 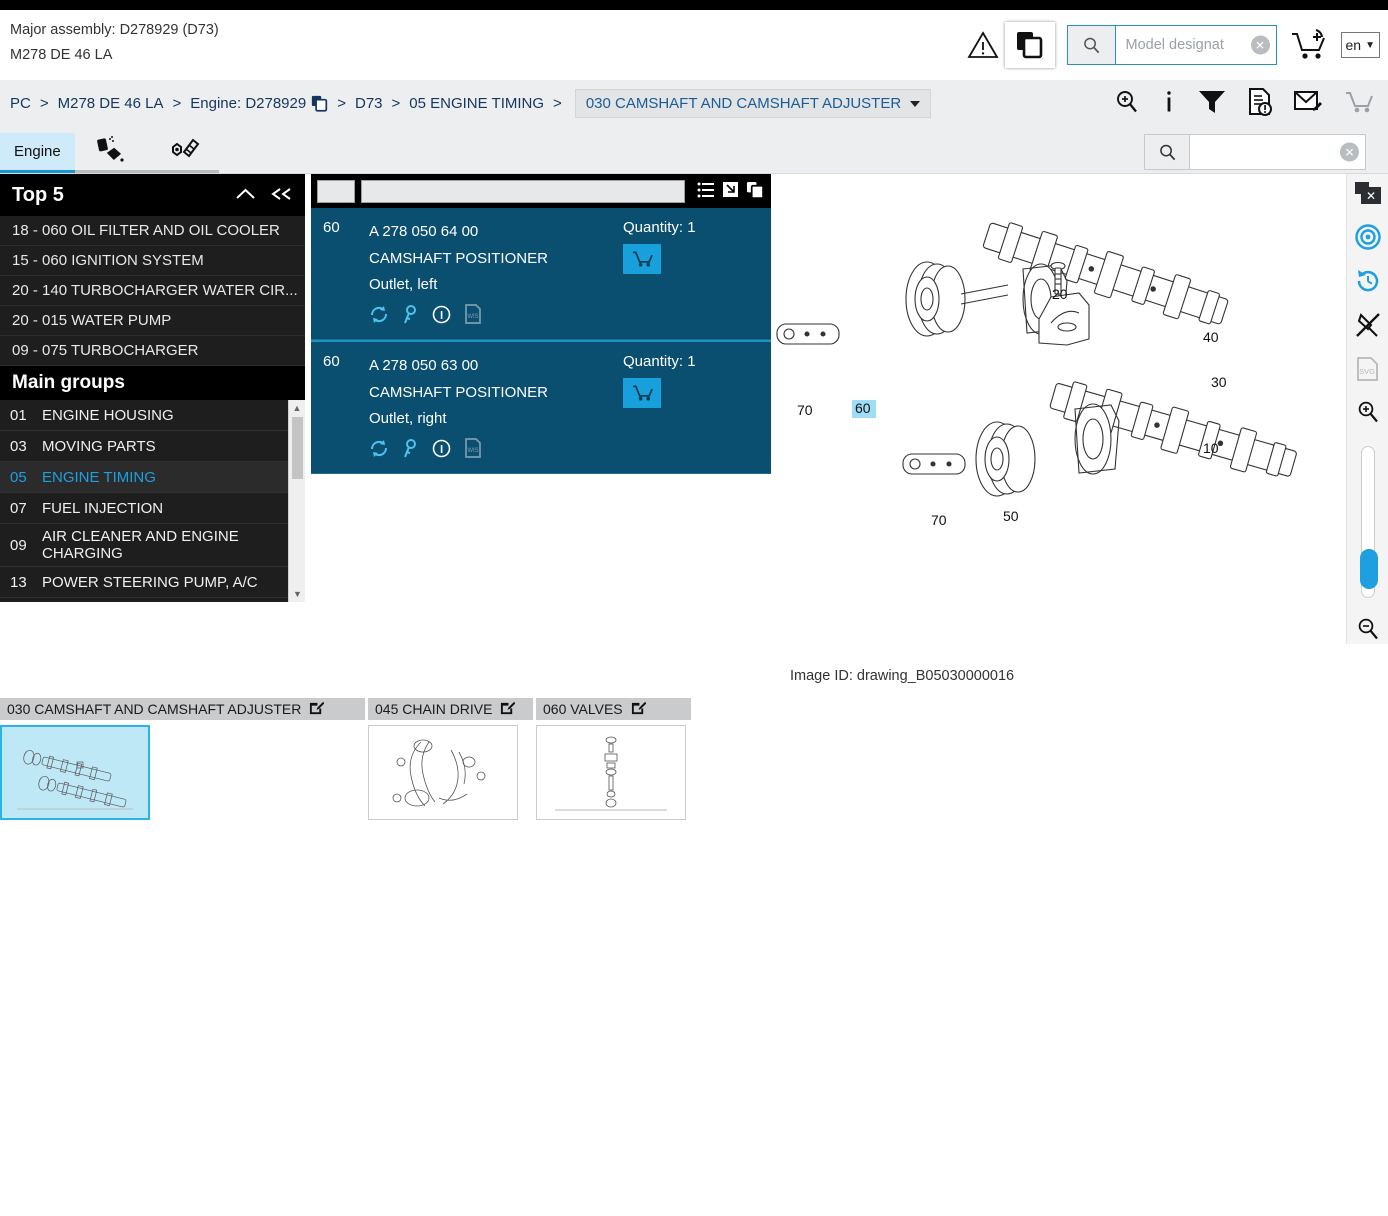 I want to click on breadcrumb-item-pc: PC, so click(x=20, y=103).